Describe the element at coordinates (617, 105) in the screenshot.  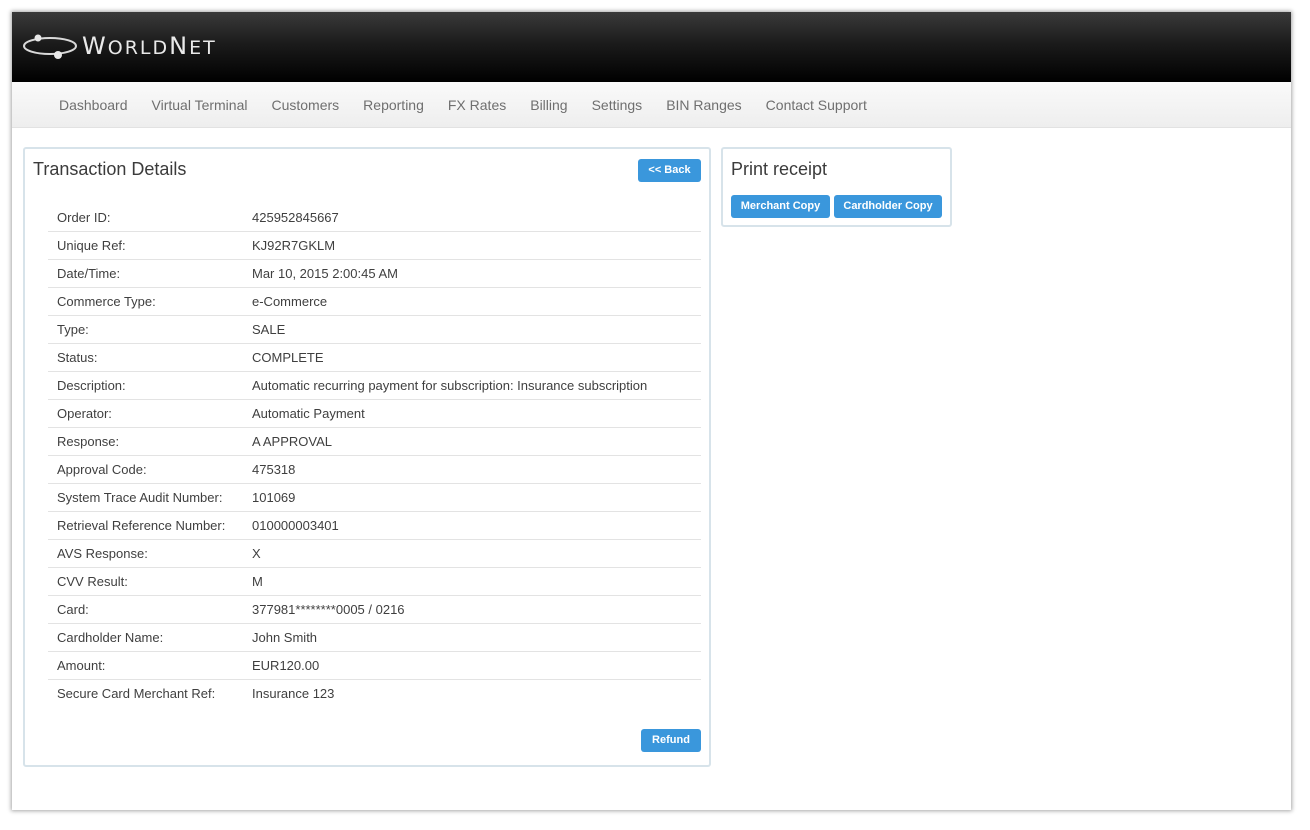
I see `nav-item-settings: Settings` at that location.